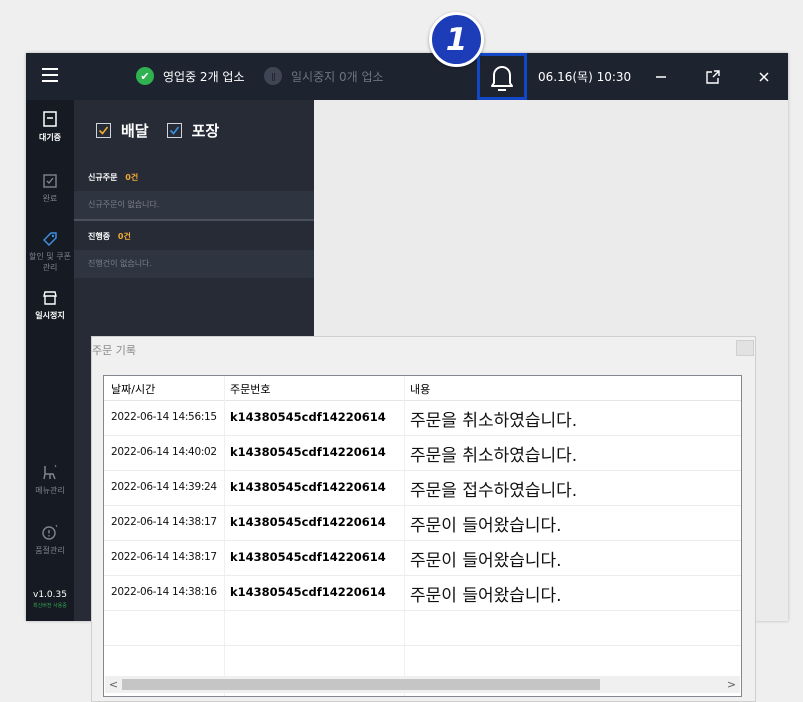 This screenshot has width=803, height=702. I want to click on top-bar: ✔ 영업중 2개 업소 || 일시중지 0개 업소 06.16(목) 10:30, so click(407, 76).